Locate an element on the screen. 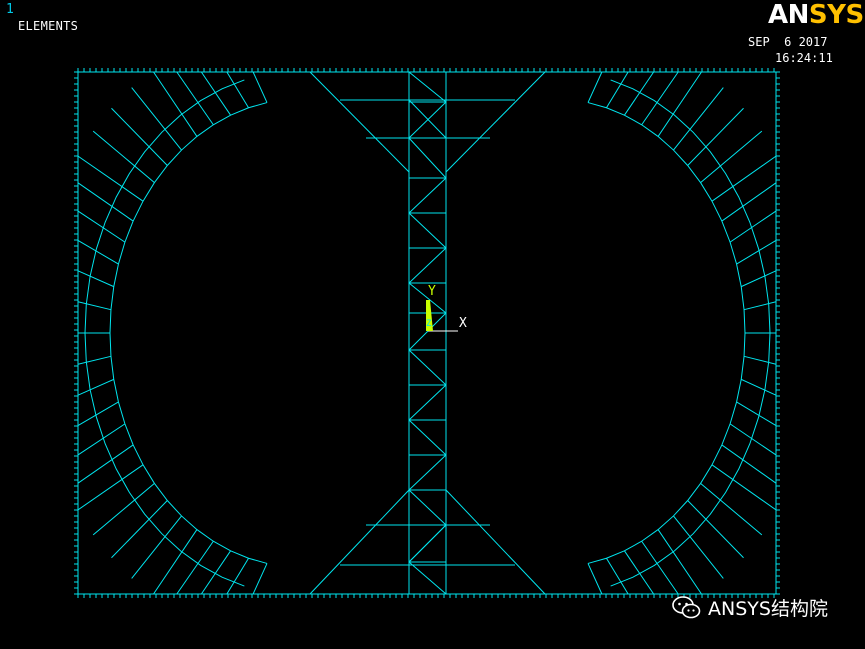 This screenshot has width=865, height=649. triad-y-label: Y is located at coordinates (432, 291).